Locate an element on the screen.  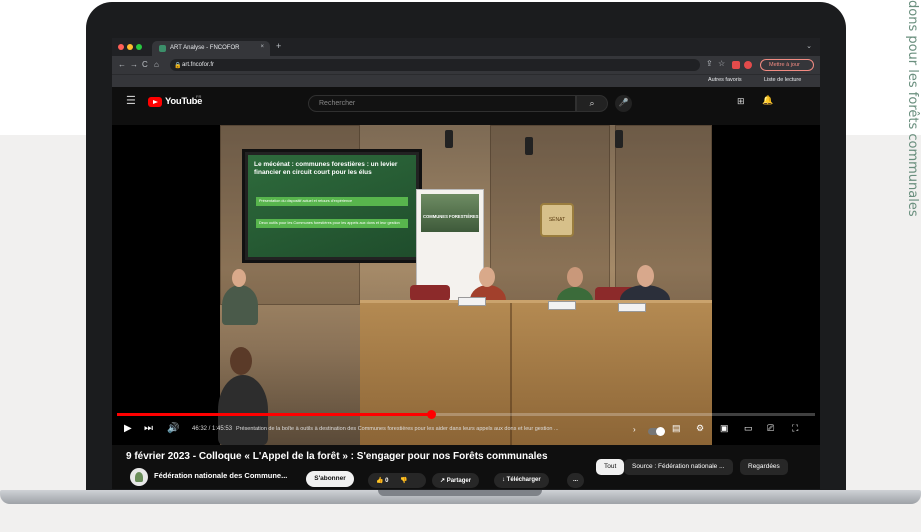
volume-icon: 🔊 is located at coordinates (173, 428).